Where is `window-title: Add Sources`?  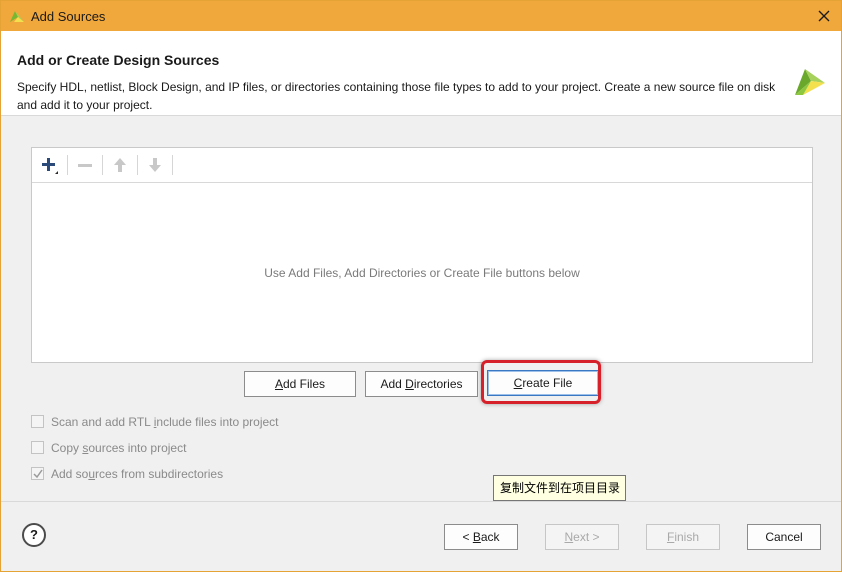
window-title: Add Sources is located at coordinates (68, 16).